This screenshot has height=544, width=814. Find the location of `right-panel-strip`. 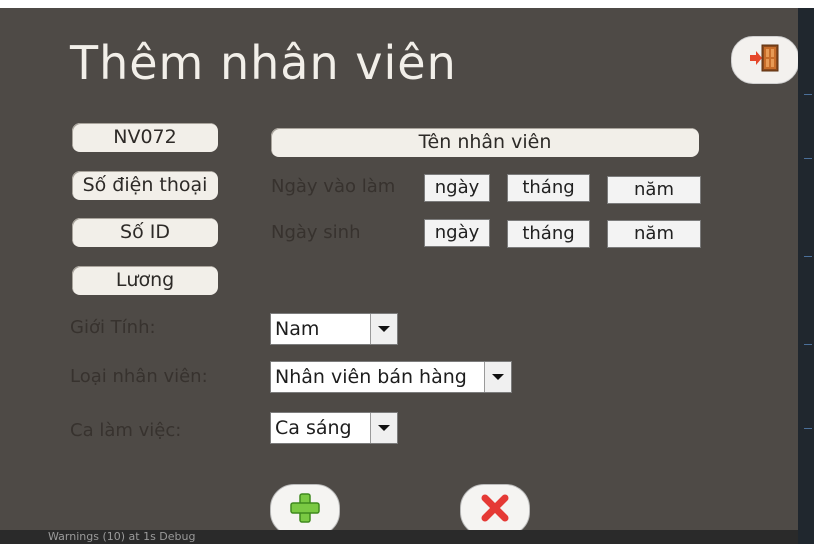

right-panel-strip is located at coordinates (806, 276).